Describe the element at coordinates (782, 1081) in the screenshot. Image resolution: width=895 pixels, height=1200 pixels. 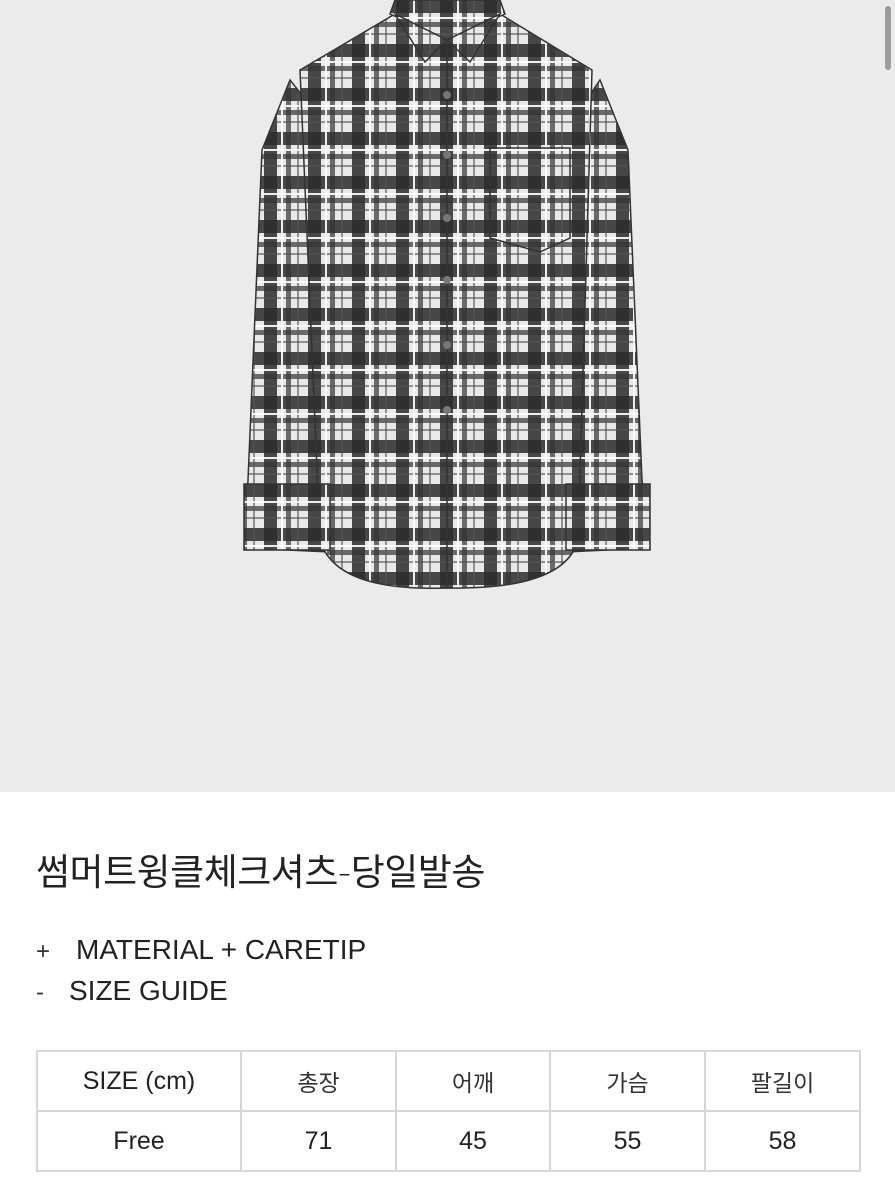
I see `table-header-cell: 팔길이` at that location.